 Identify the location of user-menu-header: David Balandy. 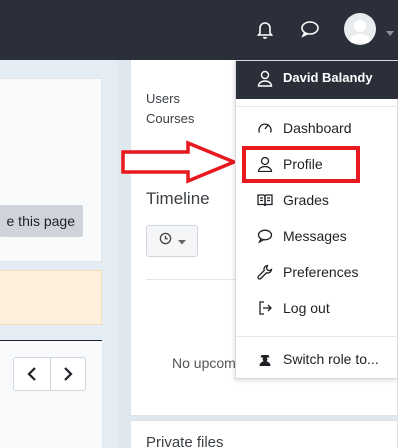
(317, 80).